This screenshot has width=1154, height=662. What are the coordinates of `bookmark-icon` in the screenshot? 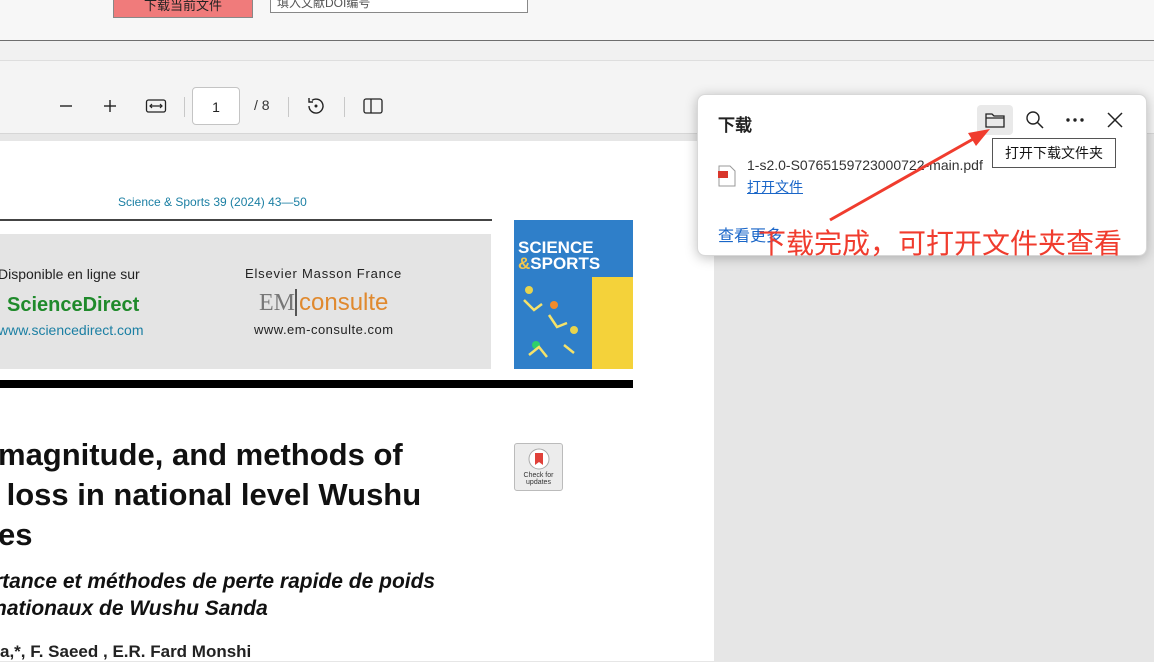 It's located at (539, 459).